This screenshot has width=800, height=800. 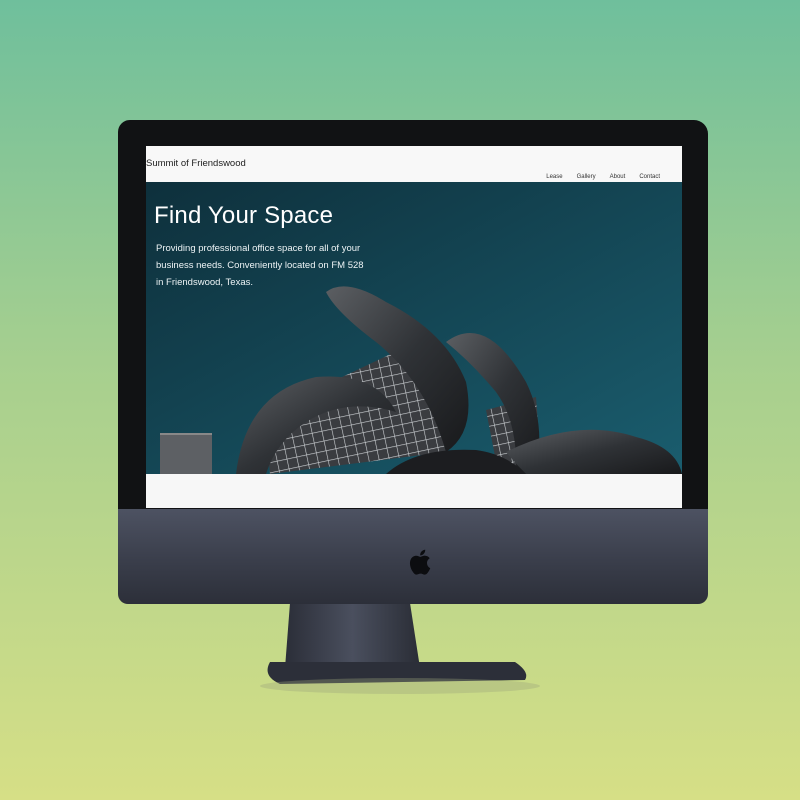 I want to click on nav-link-contact: Contact, so click(x=649, y=177).